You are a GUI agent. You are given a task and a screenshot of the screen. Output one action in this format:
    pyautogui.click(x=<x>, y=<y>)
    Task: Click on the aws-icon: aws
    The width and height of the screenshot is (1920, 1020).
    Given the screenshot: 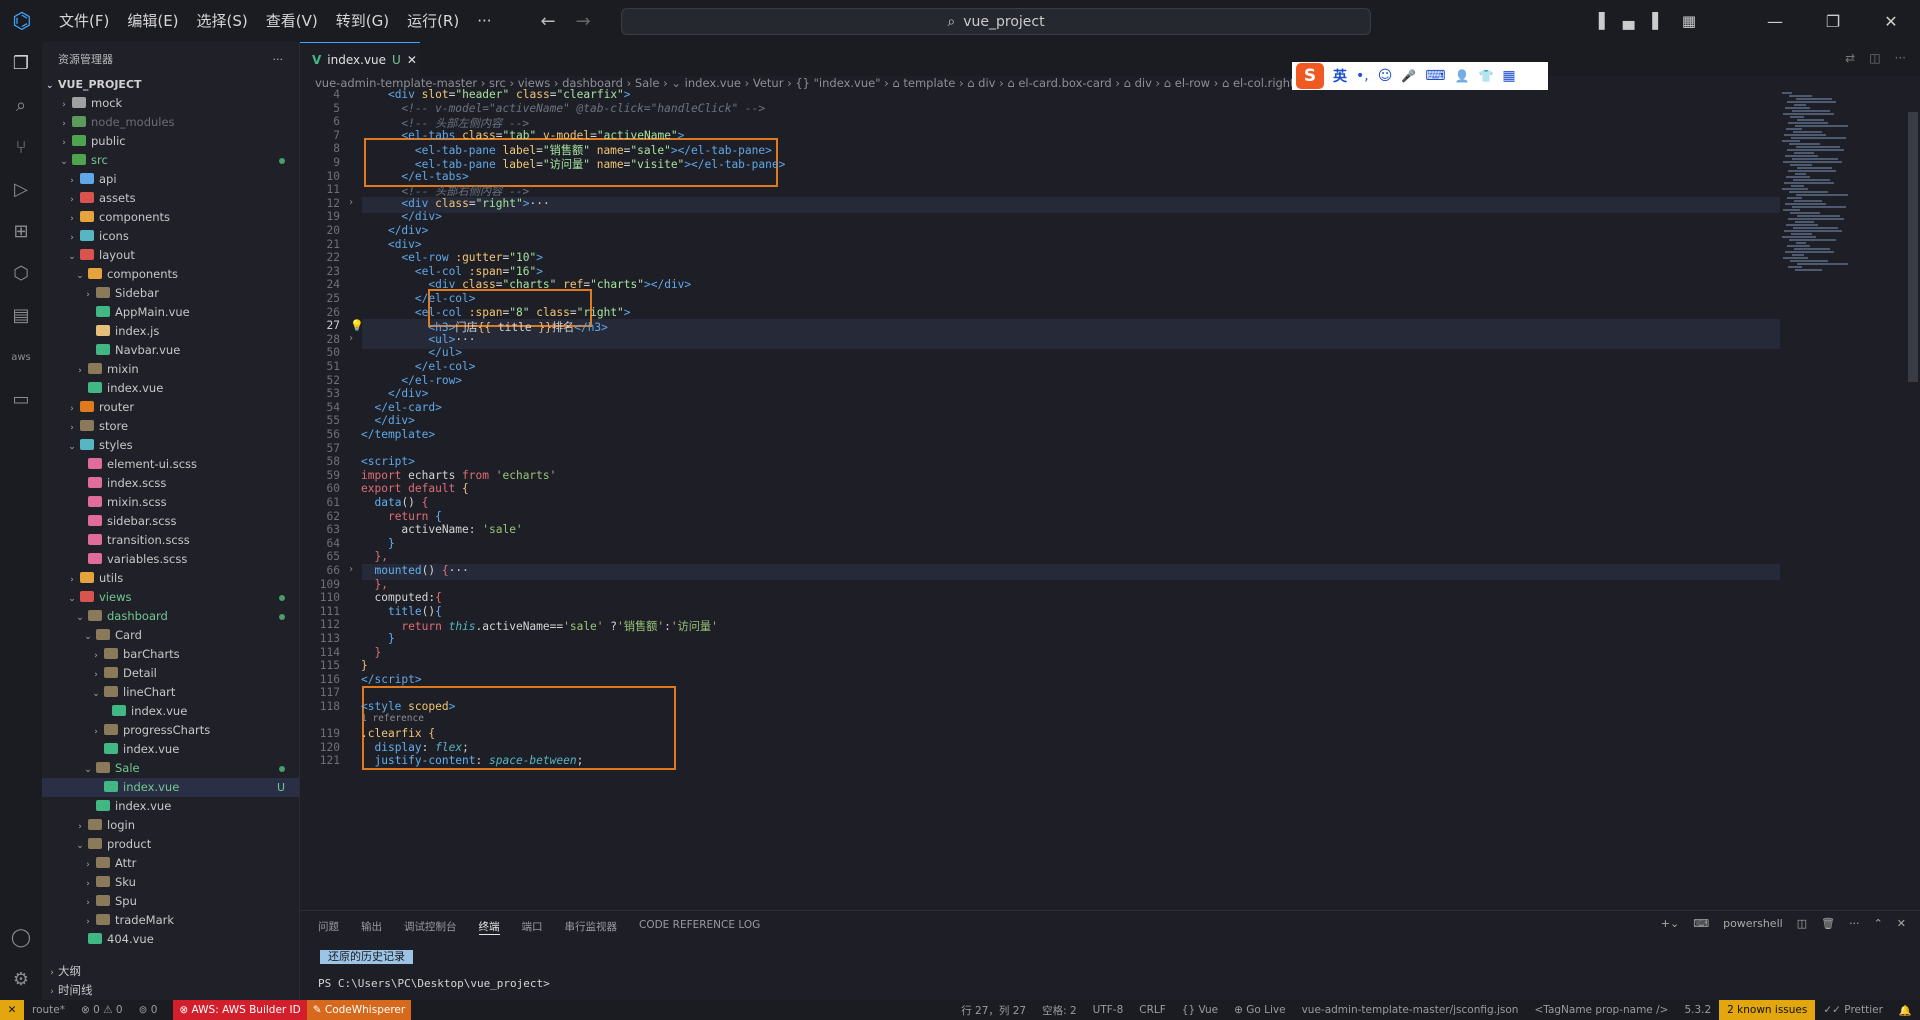 What is the action you would take?
    pyautogui.click(x=21, y=357)
    